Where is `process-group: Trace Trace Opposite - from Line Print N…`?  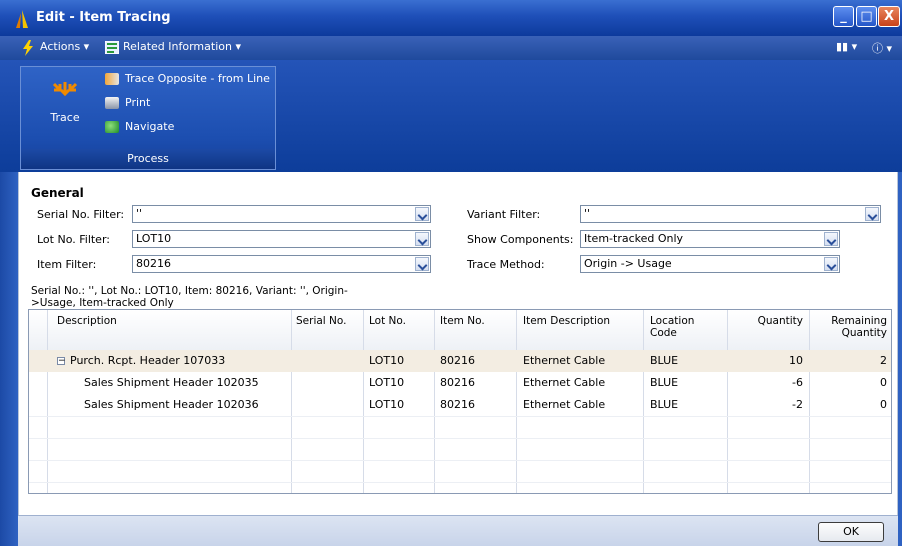
process-group: Trace Trace Opposite - from Line Print N… is located at coordinates (148, 118).